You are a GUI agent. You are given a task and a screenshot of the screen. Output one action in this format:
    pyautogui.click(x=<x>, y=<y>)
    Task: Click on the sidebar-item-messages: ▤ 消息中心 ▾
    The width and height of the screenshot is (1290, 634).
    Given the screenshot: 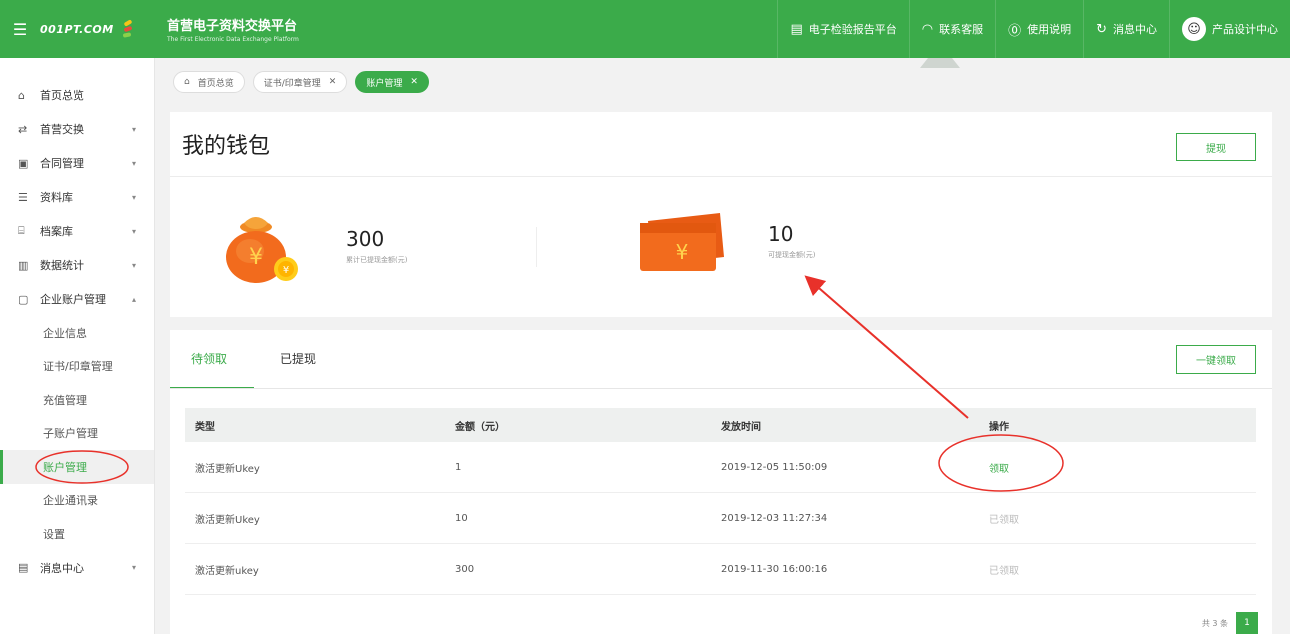 What is the action you would take?
    pyautogui.click(x=77, y=568)
    